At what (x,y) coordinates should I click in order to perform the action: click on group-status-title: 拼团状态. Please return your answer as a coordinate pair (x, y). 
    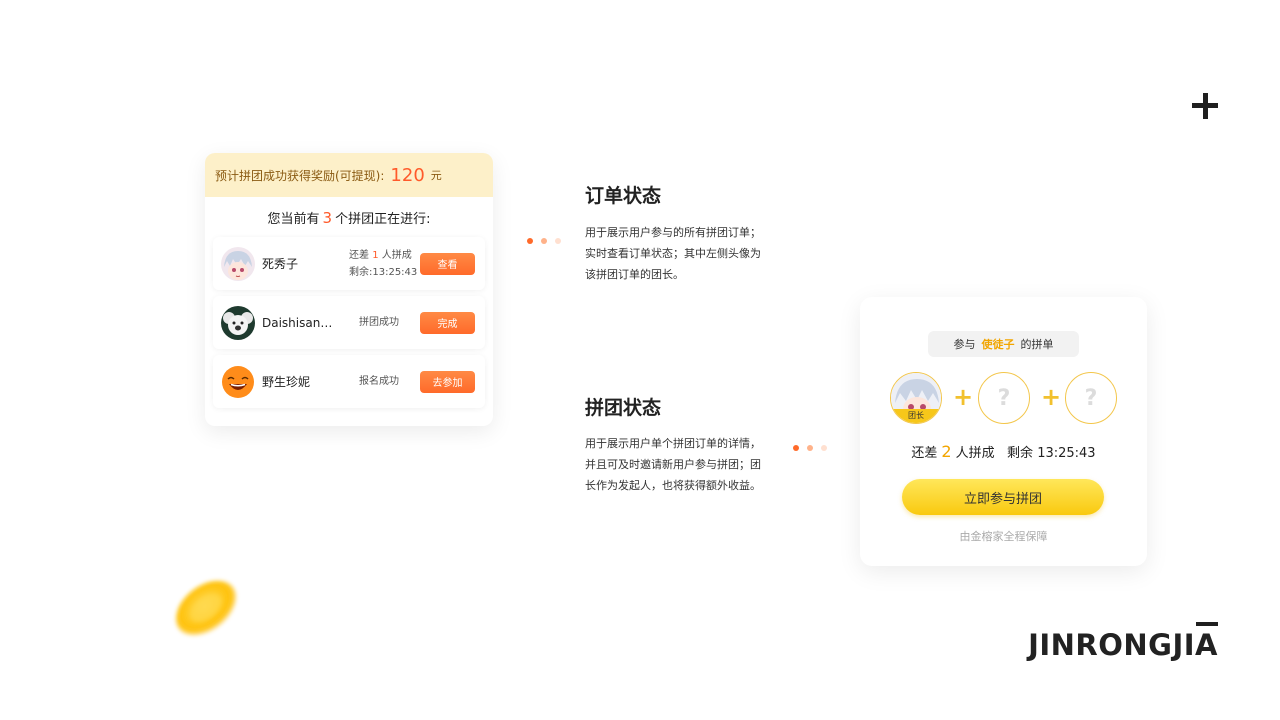
    Looking at the image, I should click on (623, 408).